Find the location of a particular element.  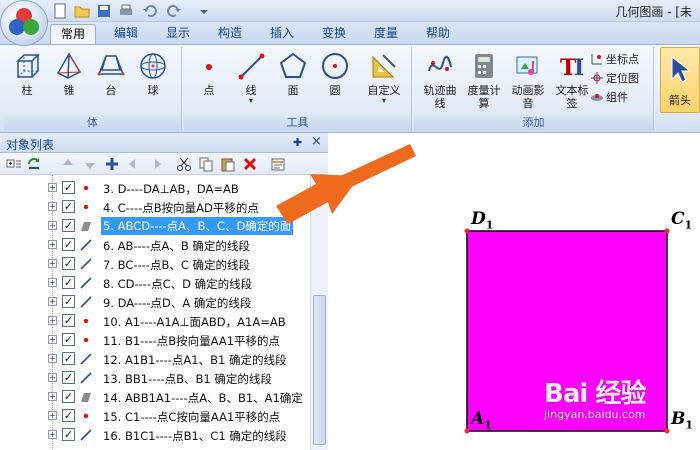

point-tool-button: 点 is located at coordinates (209, 74).